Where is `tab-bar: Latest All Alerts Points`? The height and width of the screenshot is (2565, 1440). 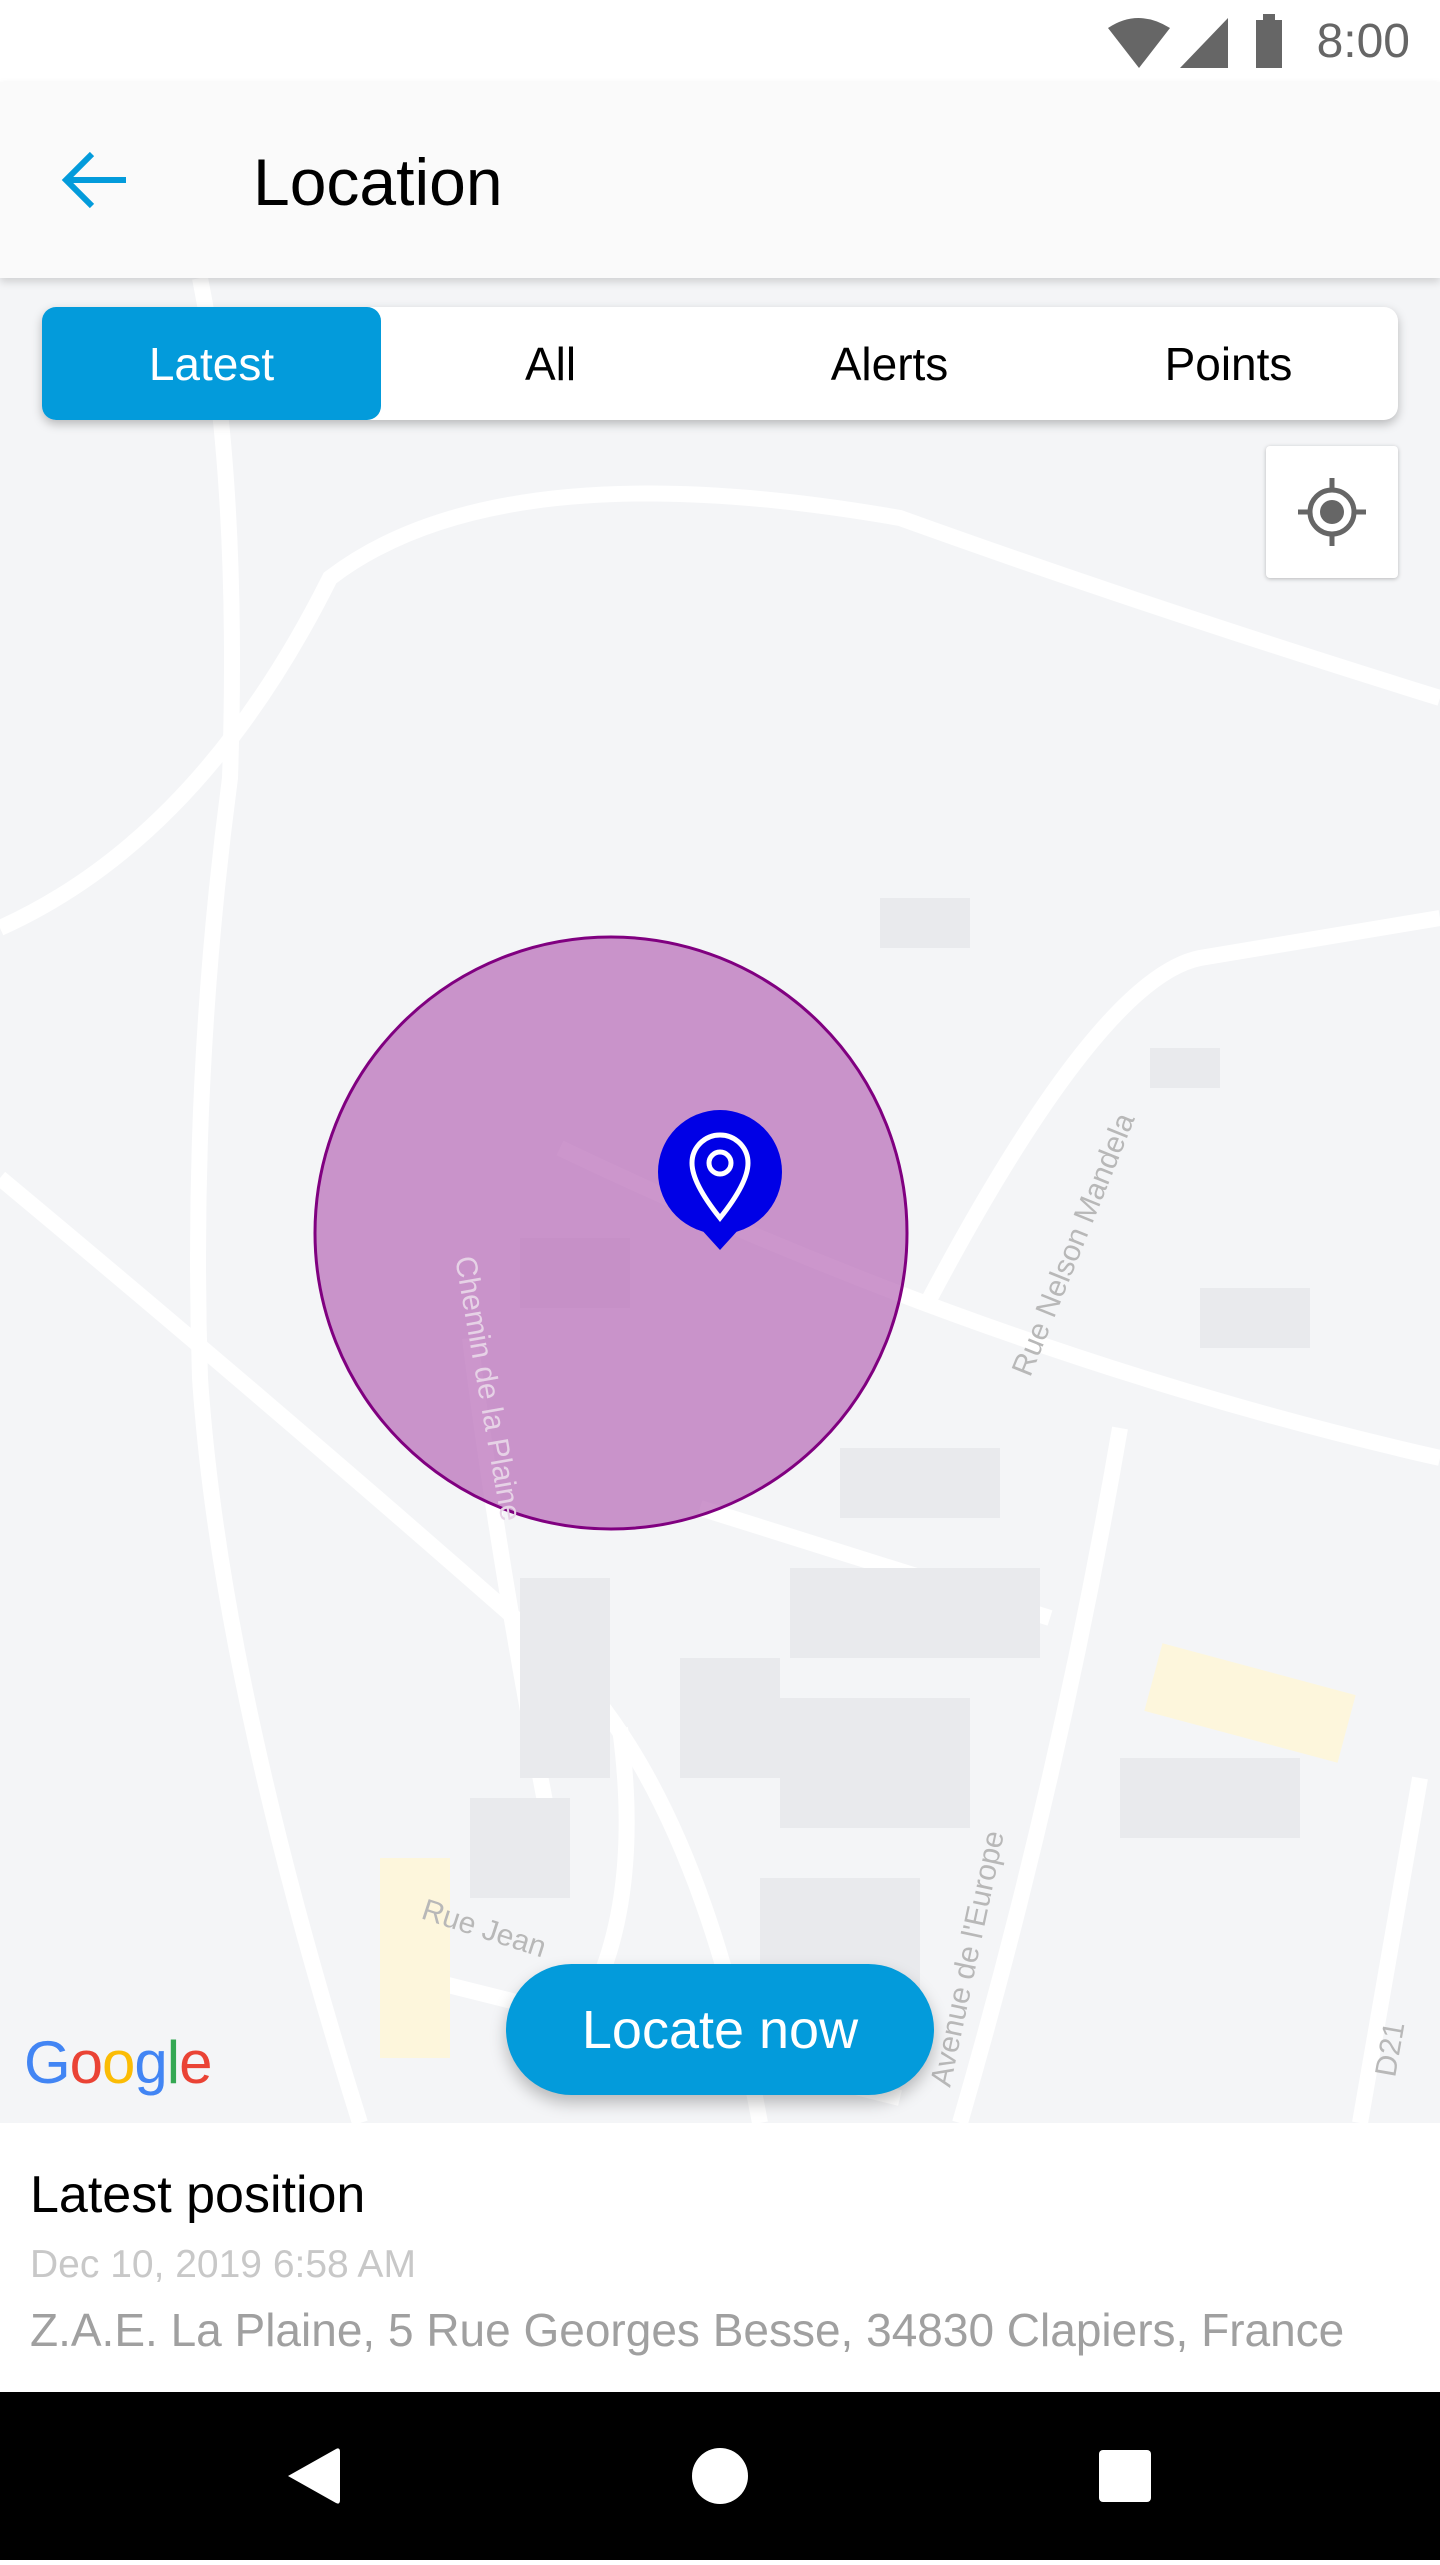 tab-bar: Latest All Alerts Points is located at coordinates (720, 363).